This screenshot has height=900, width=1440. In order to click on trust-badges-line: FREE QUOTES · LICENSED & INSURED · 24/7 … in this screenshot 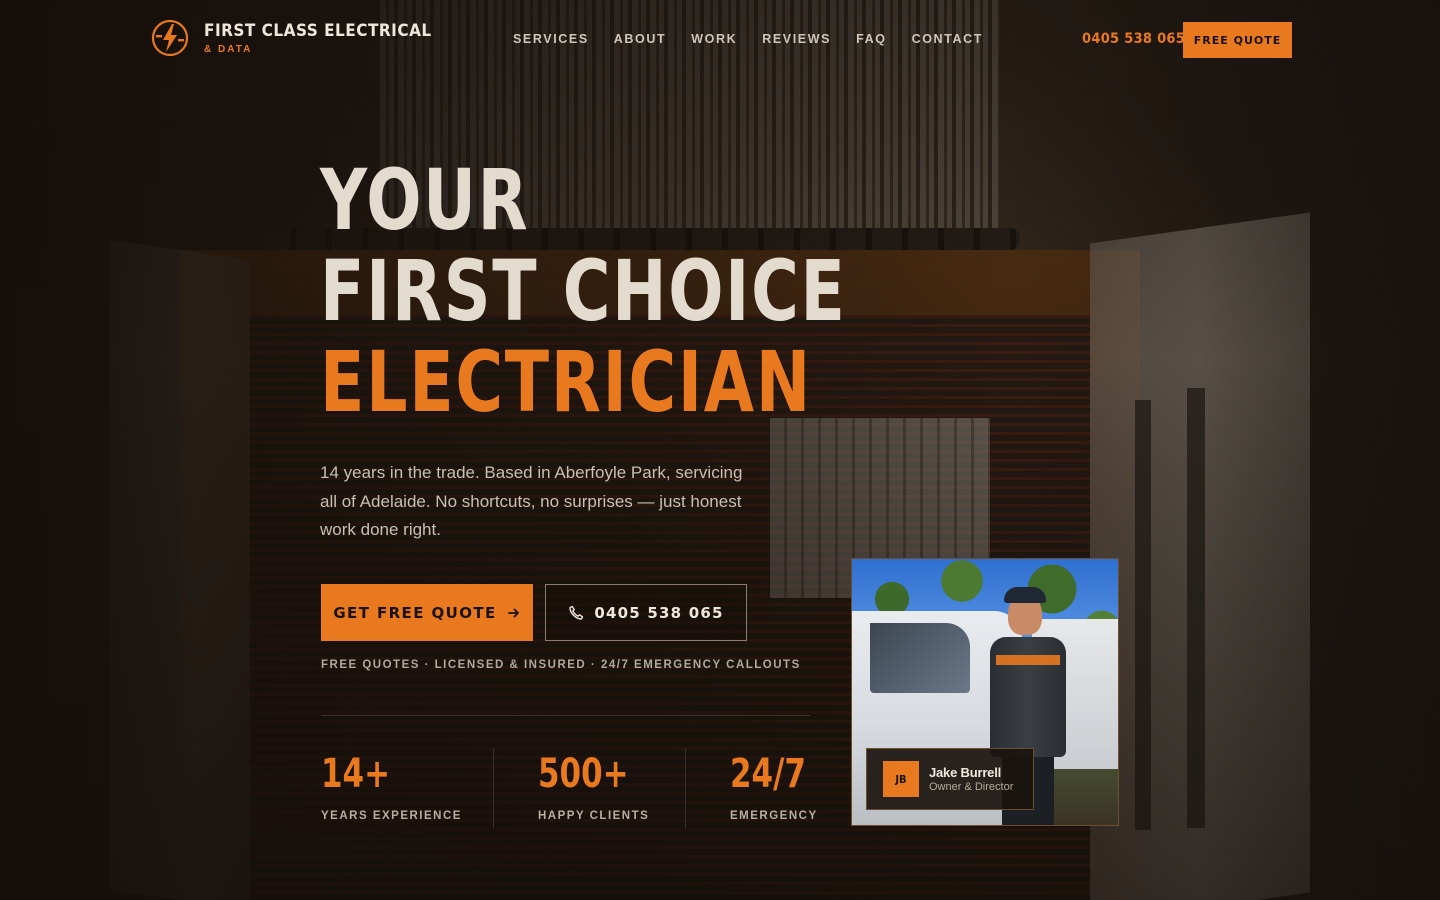, I will do `click(561, 665)`.